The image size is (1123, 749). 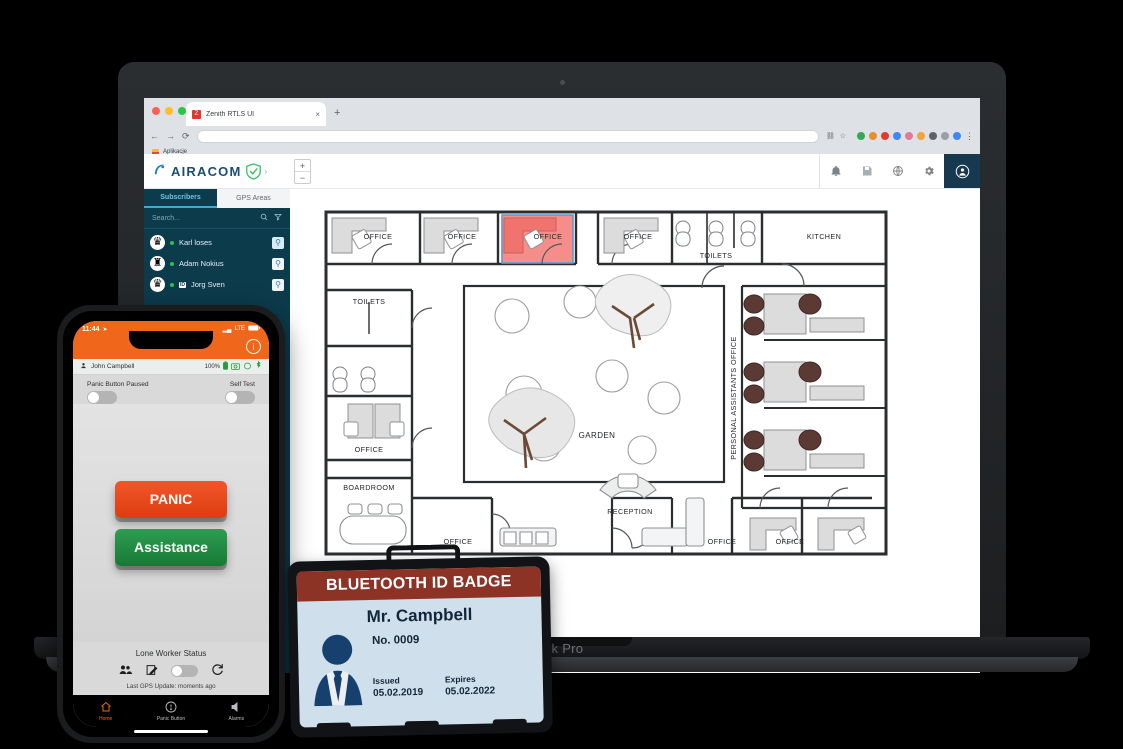 What do you see at coordinates (170, 711) in the screenshot?
I see `phone-tab-panic: Panic Button` at bounding box center [170, 711].